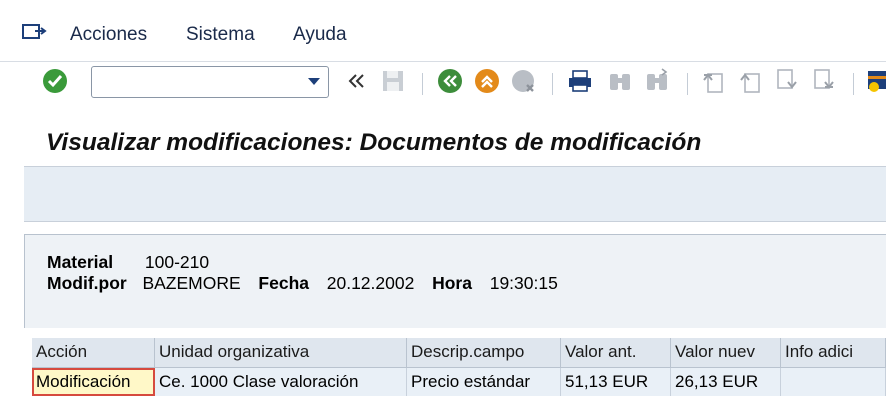 Image resolution: width=886 pixels, height=407 pixels. I want to click on column-header-valor-ant: Valor ant., so click(616, 353).